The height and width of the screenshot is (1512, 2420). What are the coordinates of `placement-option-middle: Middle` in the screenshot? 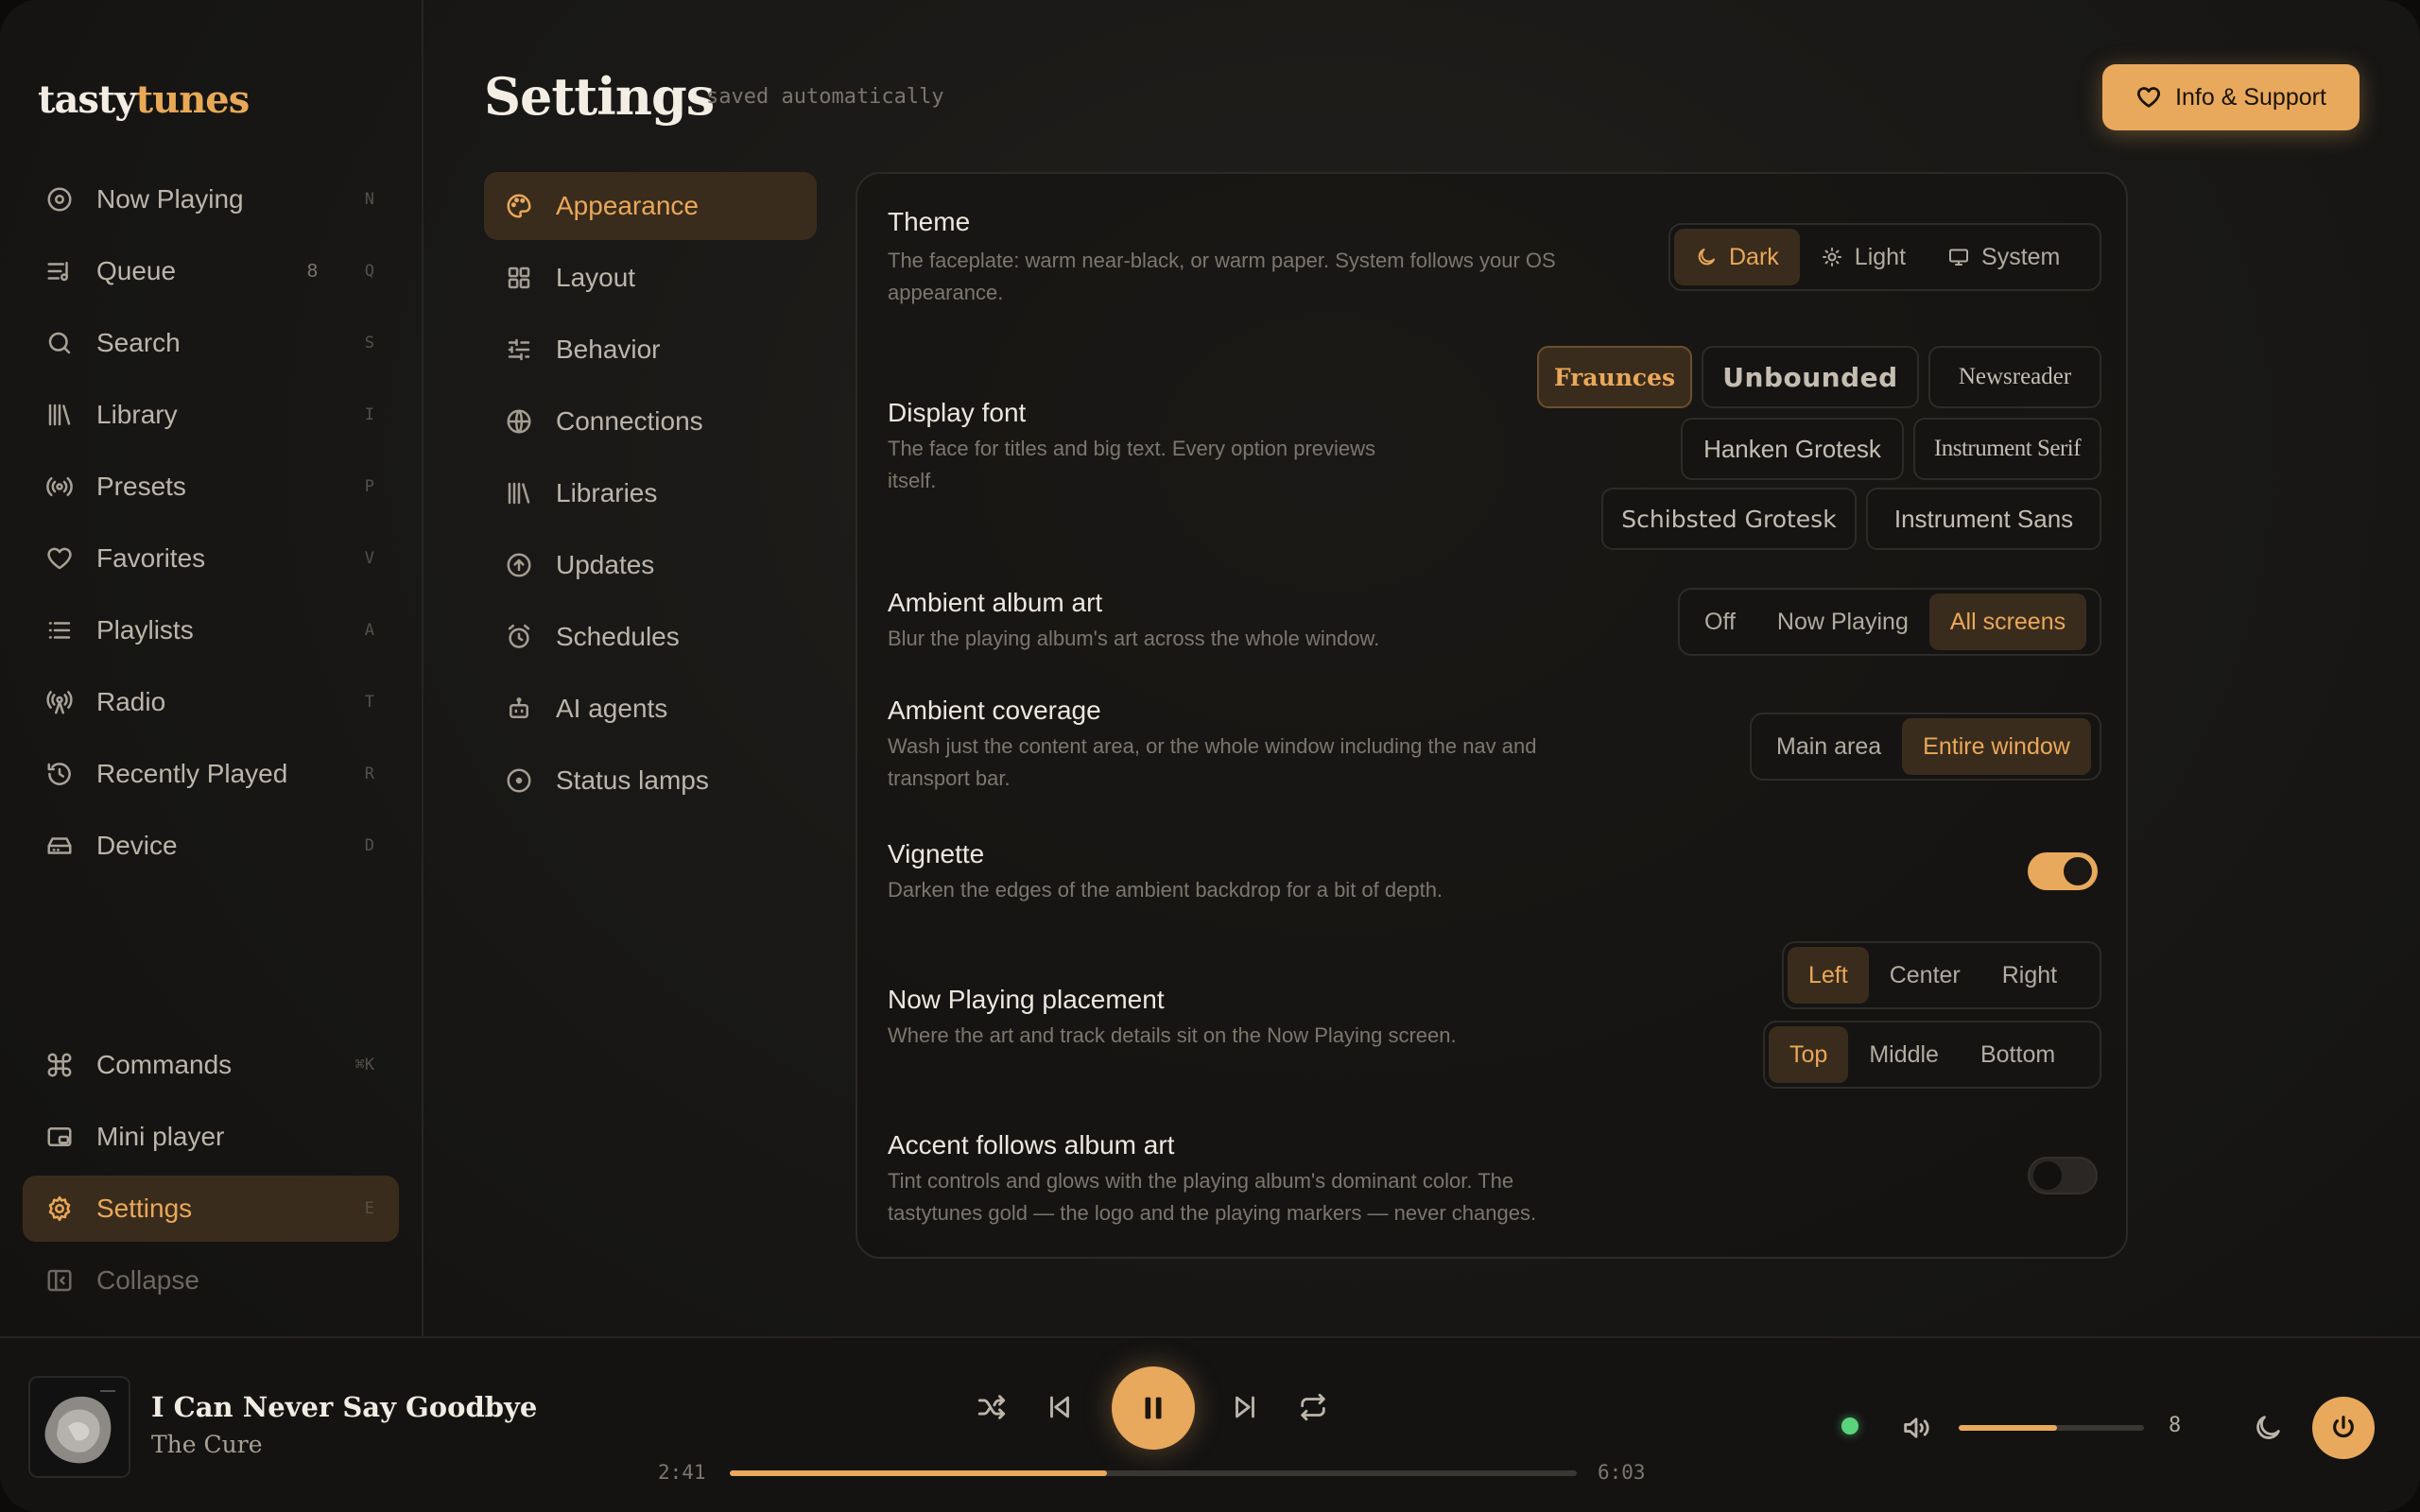 It's located at (1904, 1054).